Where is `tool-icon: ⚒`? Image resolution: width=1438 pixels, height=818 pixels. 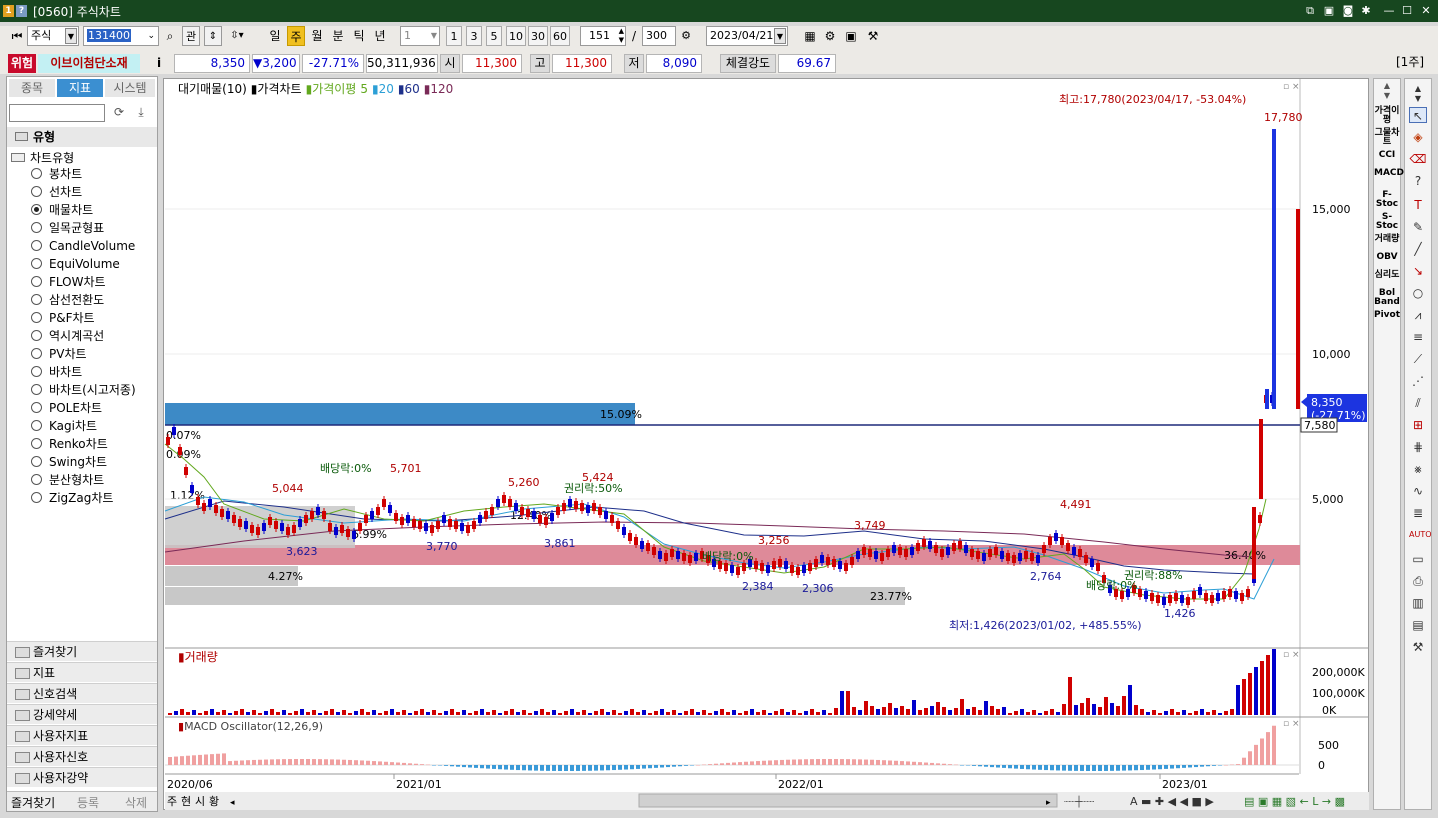 tool-icon: ⚒ is located at coordinates (1418, 647).